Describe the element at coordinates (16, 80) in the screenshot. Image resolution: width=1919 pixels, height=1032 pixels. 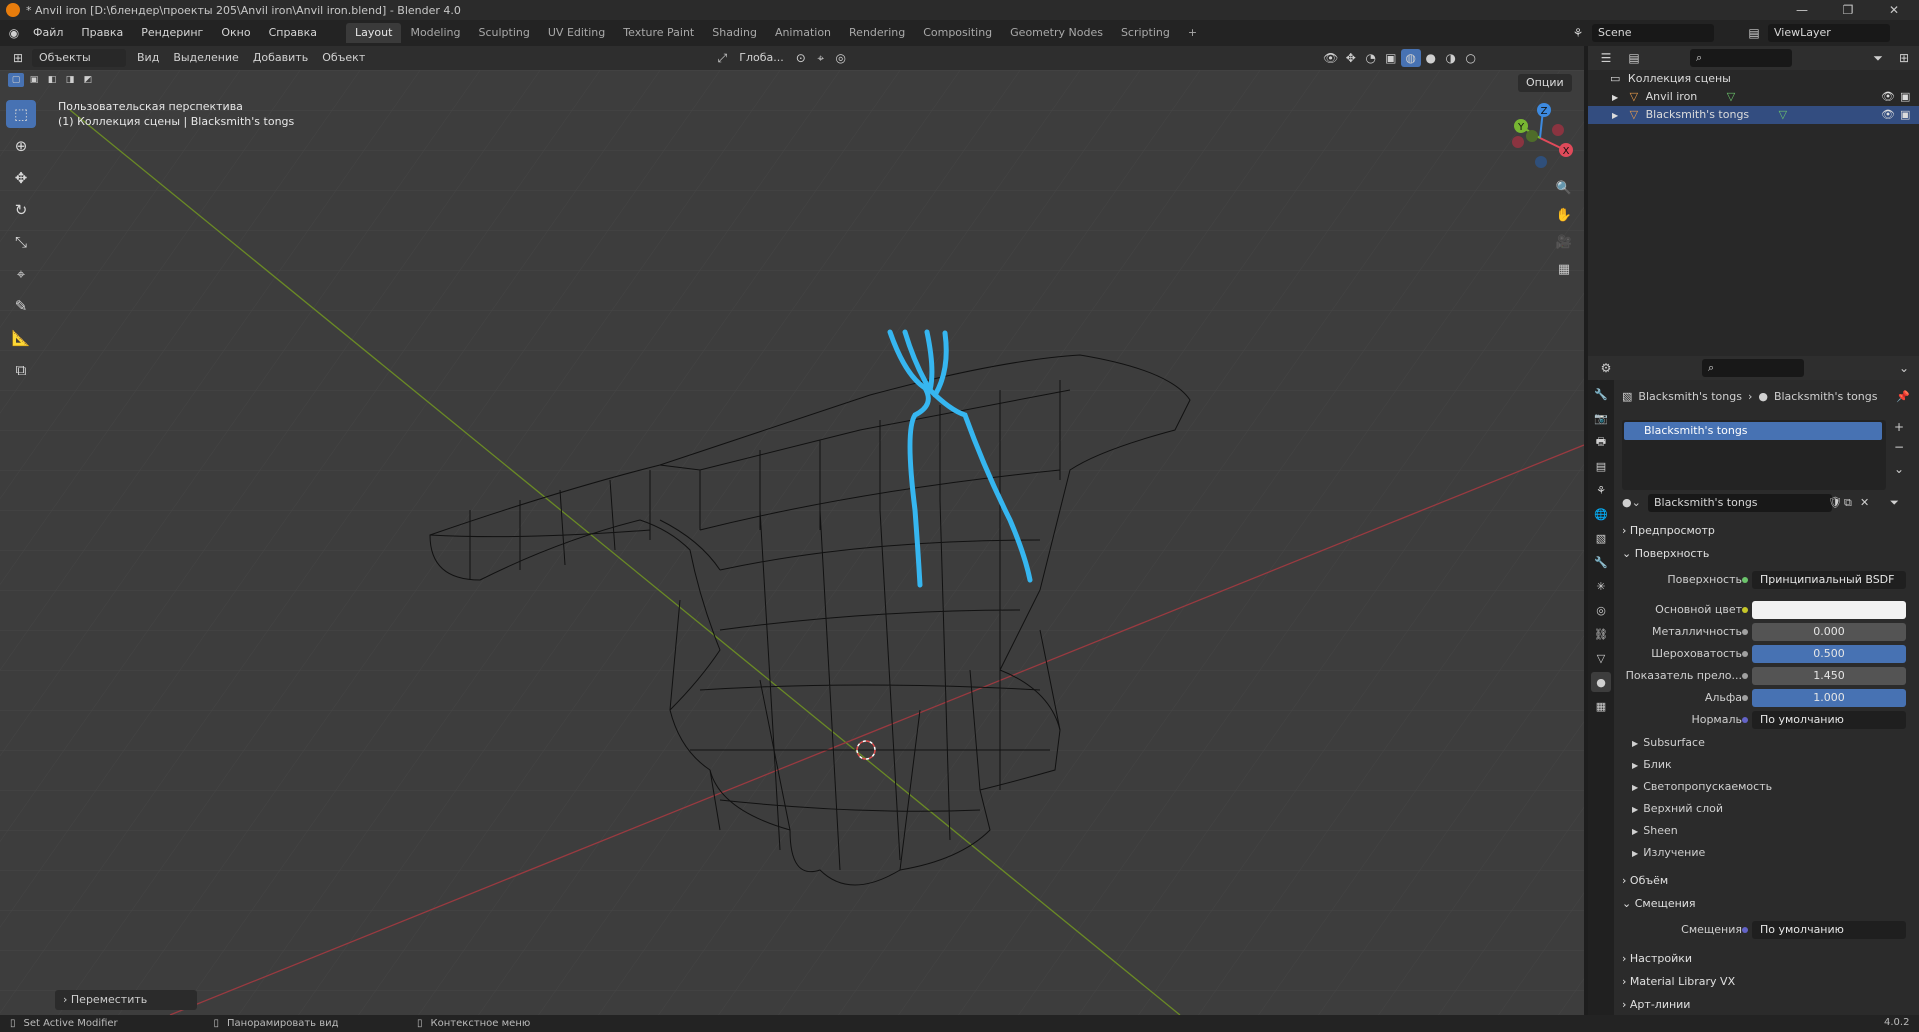
I see `select-new-icon: ▢` at that location.